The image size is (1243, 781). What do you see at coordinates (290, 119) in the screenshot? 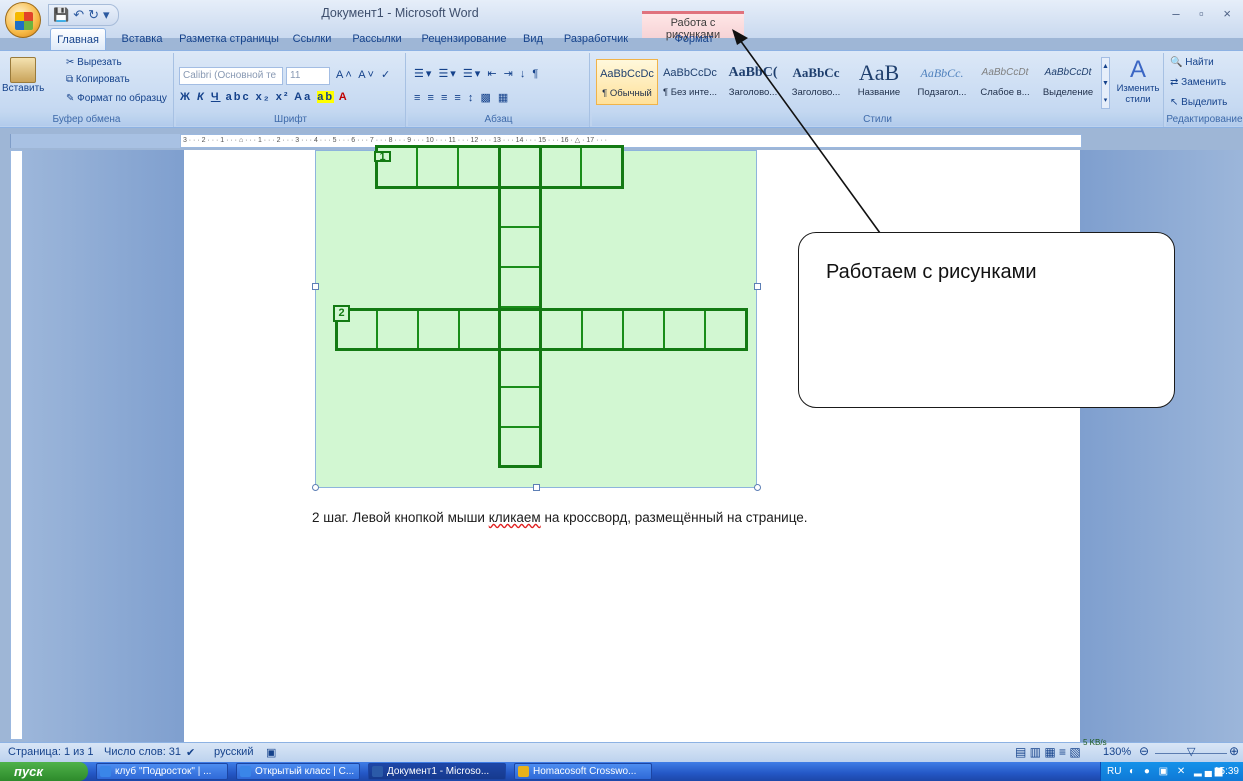
I see `font-group-label: Шрифт` at bounding box center [290, 119].